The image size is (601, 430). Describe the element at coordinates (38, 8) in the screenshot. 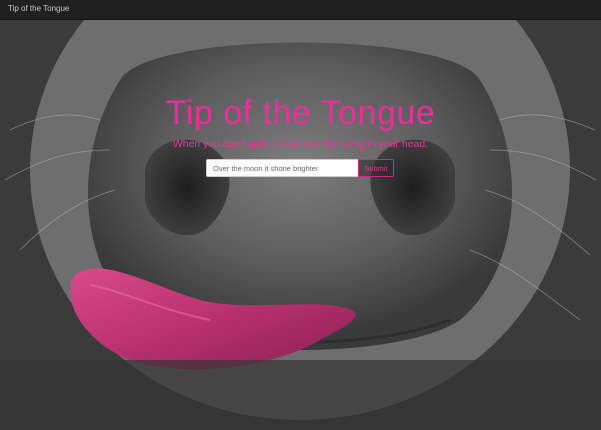

I see `navbar-brand-link: Tip of the Tongue` at that location.